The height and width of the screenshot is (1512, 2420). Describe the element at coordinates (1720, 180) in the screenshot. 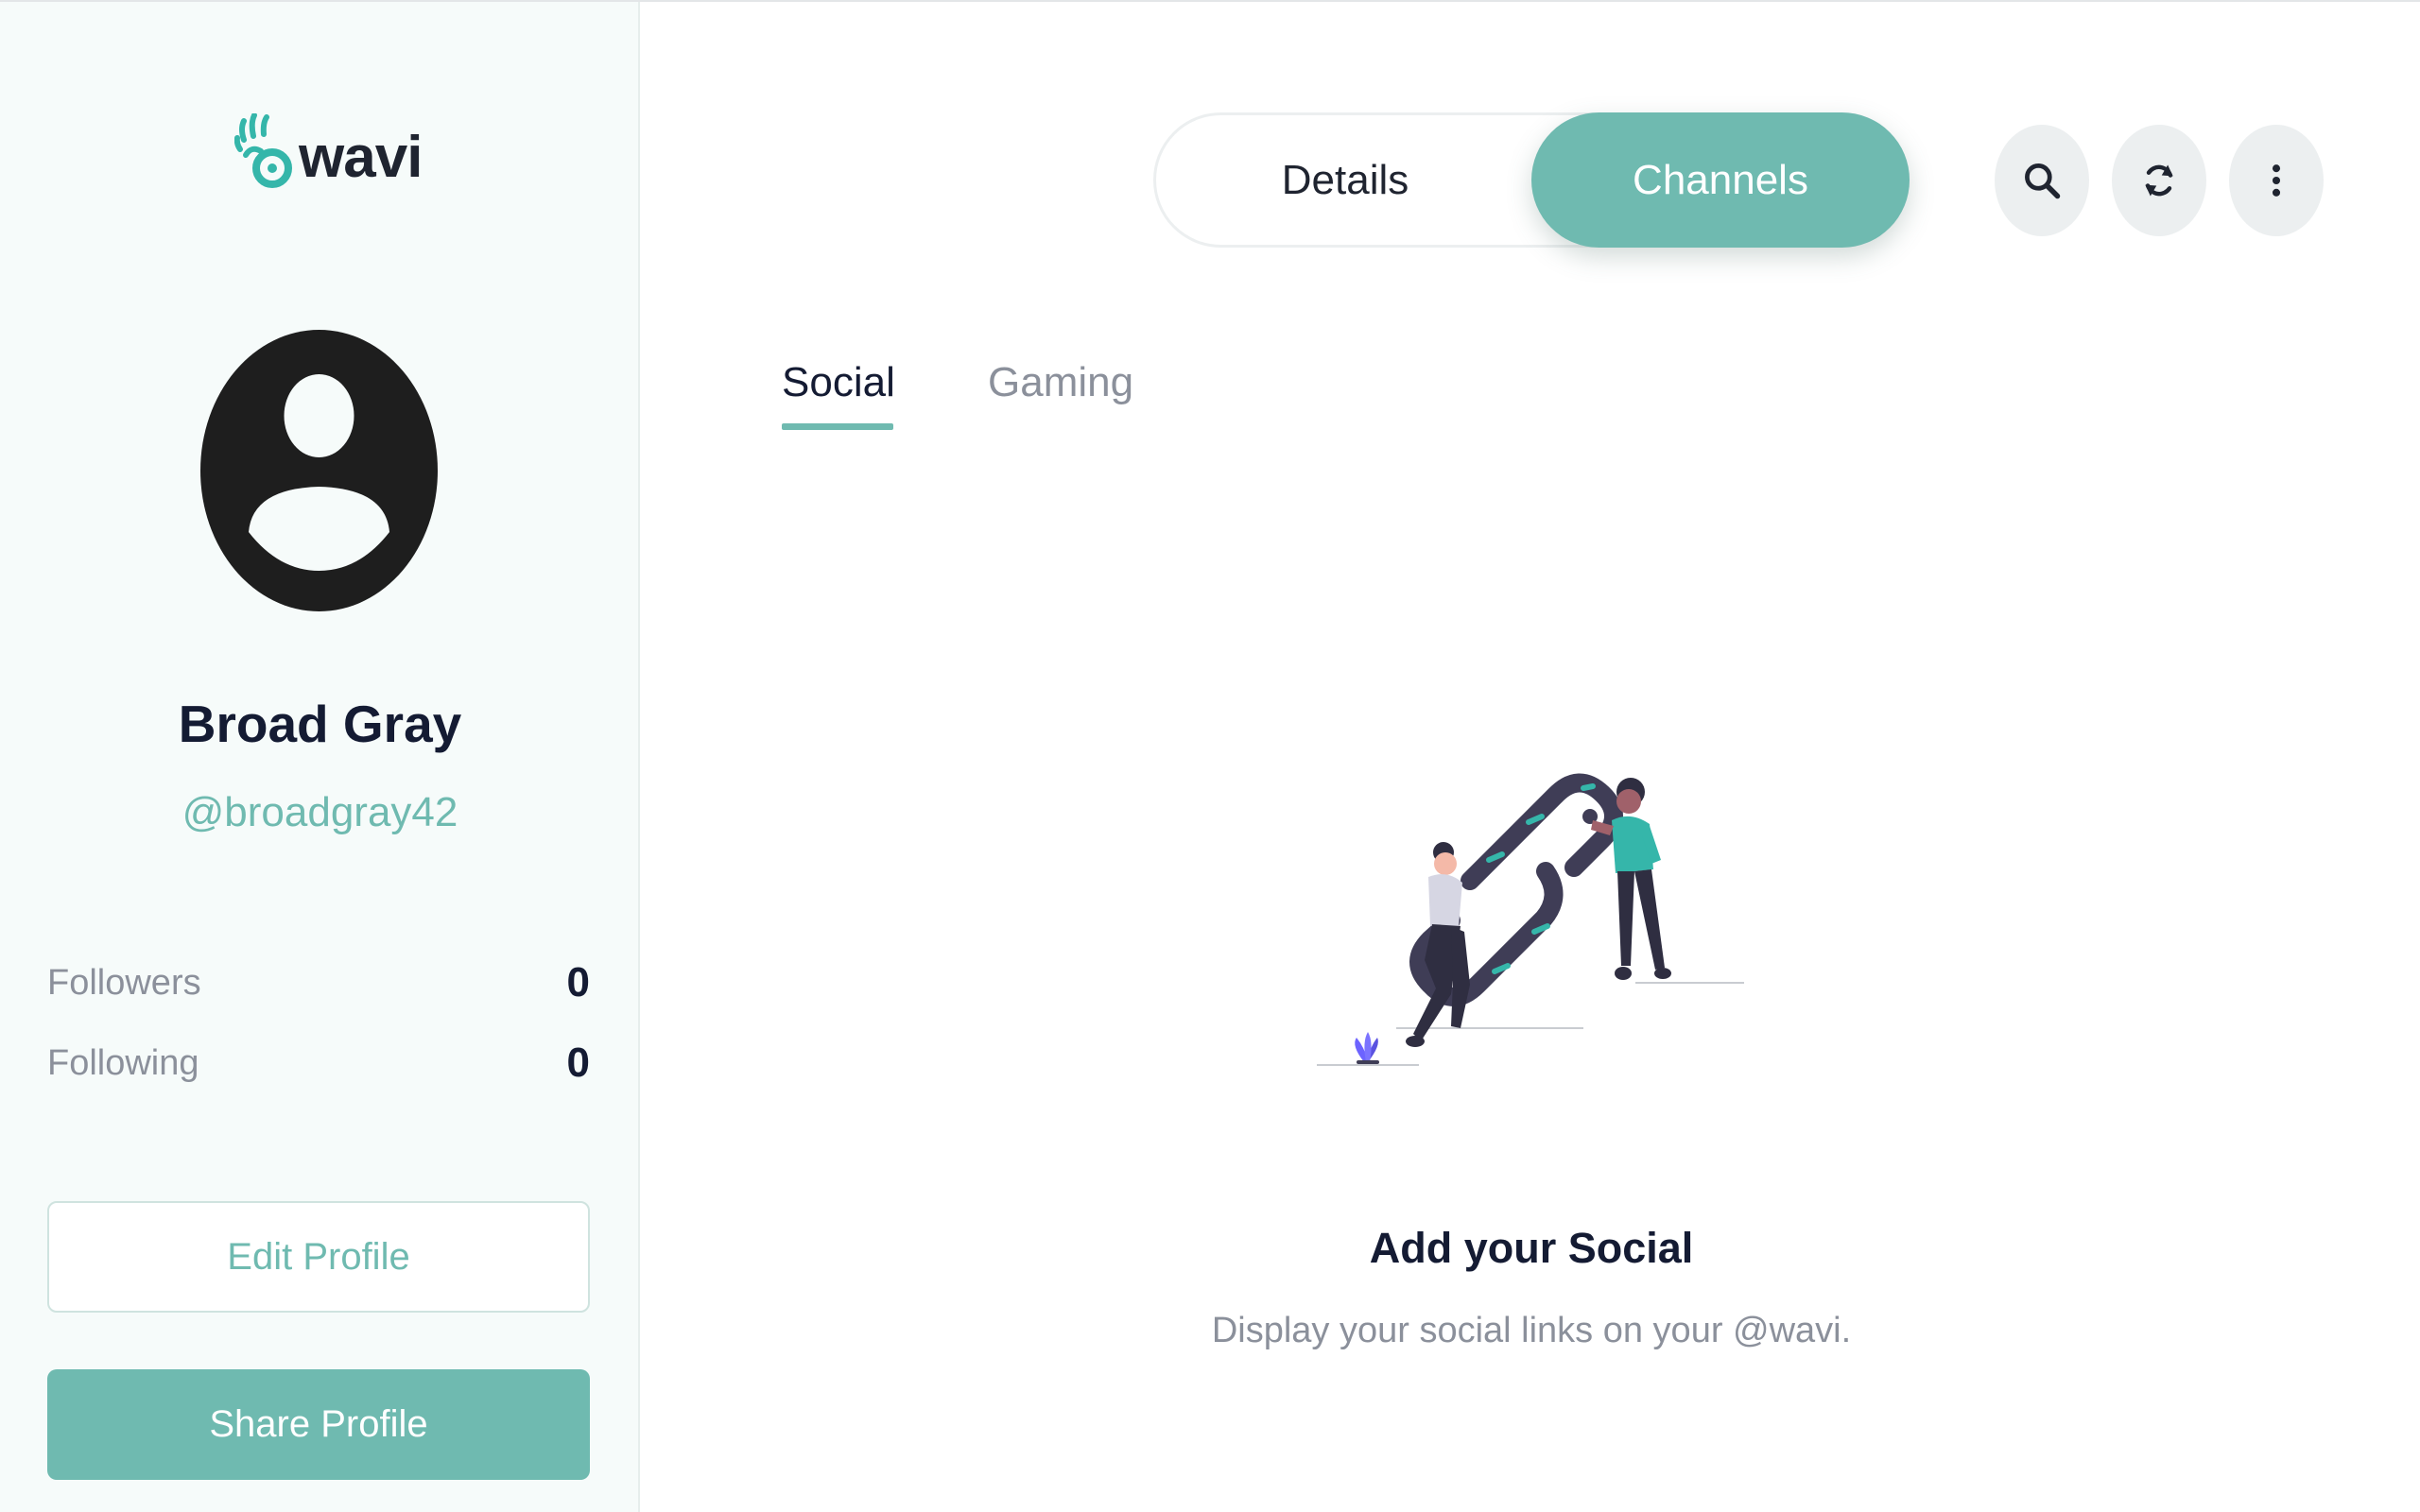

I see `channels-toggle: Channels` at that location.